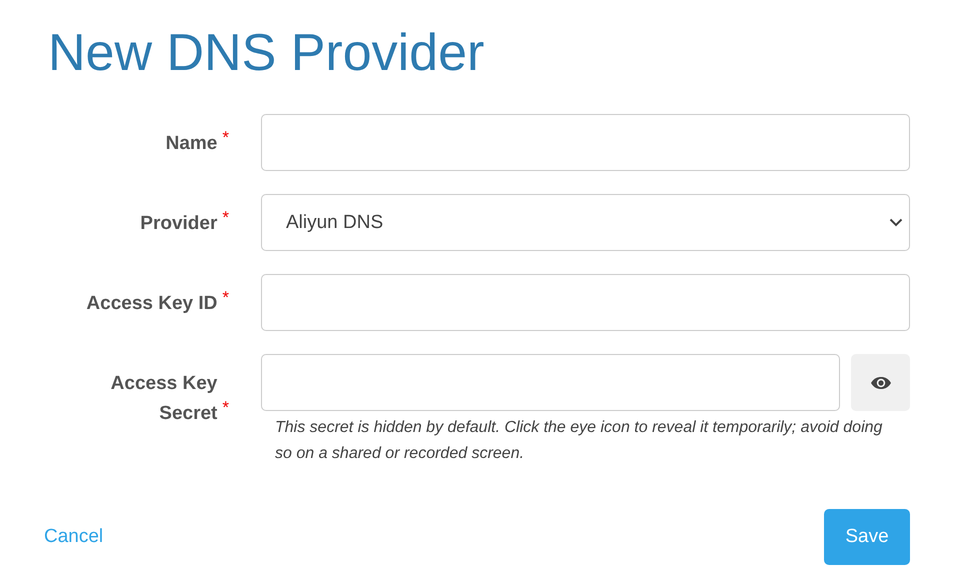 This screenshot has width=979, height=576. Describe the element at coordinates (179, 224) in the screenshot. I see `field-label: Provider` at that location.